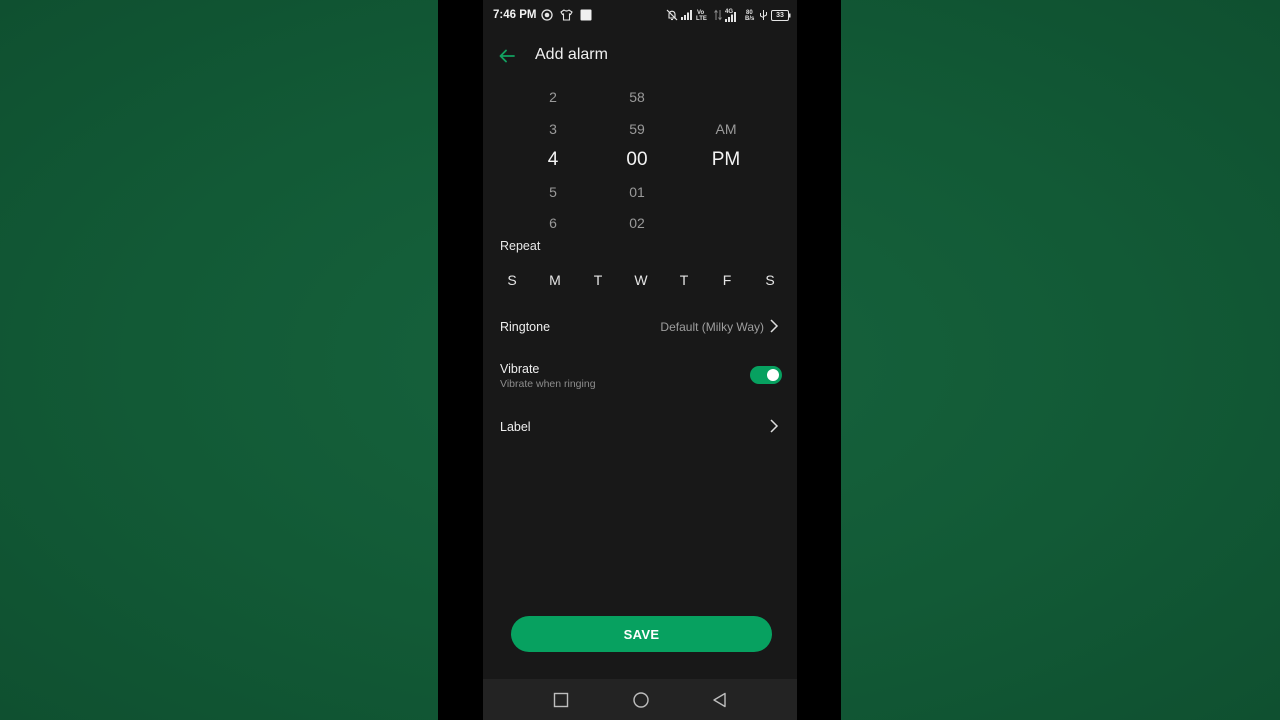 This screenshot has height=720, width=1280. What do you see at coordinates (515, 15) in the screenshot?
I see `status-time: 7:46 PM` at bounding box center [515, 15].